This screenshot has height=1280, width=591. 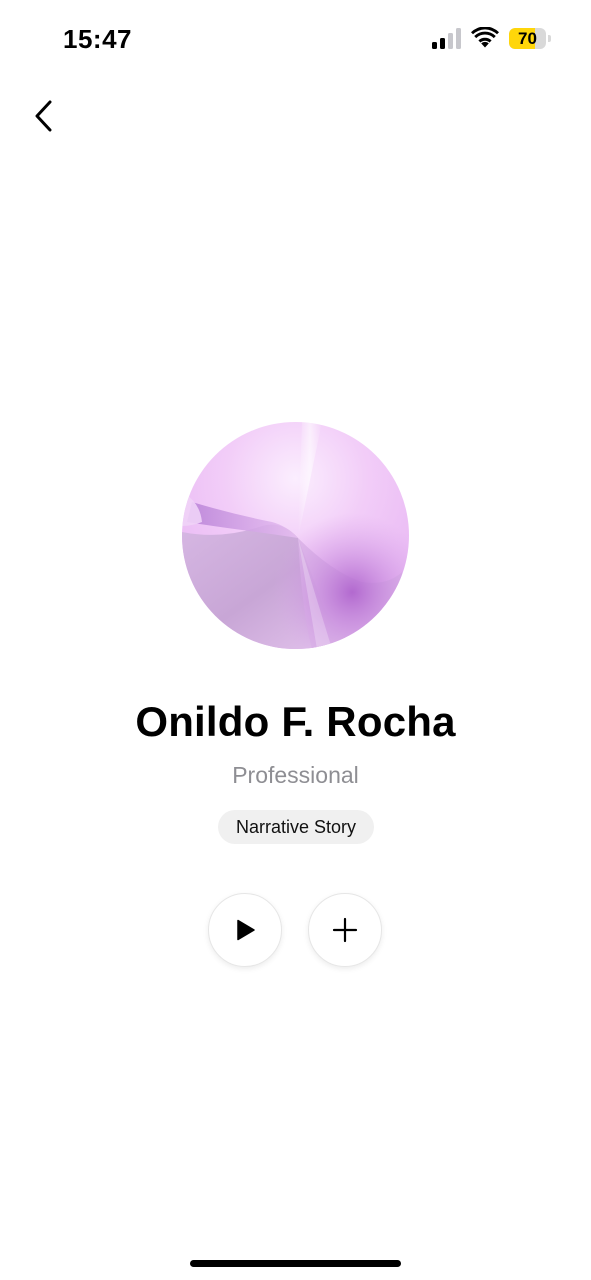 I want to click on play-icon, so click(x=246, y=930).